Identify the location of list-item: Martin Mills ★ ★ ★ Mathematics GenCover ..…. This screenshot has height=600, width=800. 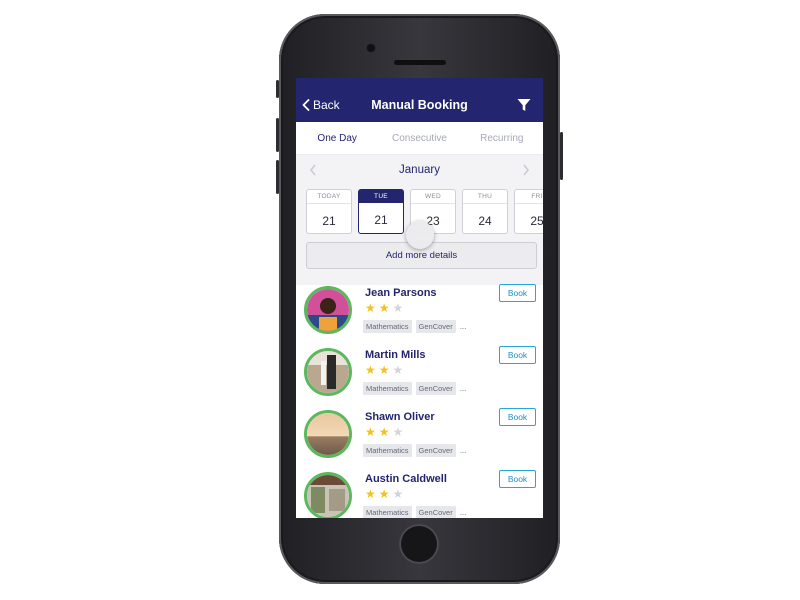
(419, 377).